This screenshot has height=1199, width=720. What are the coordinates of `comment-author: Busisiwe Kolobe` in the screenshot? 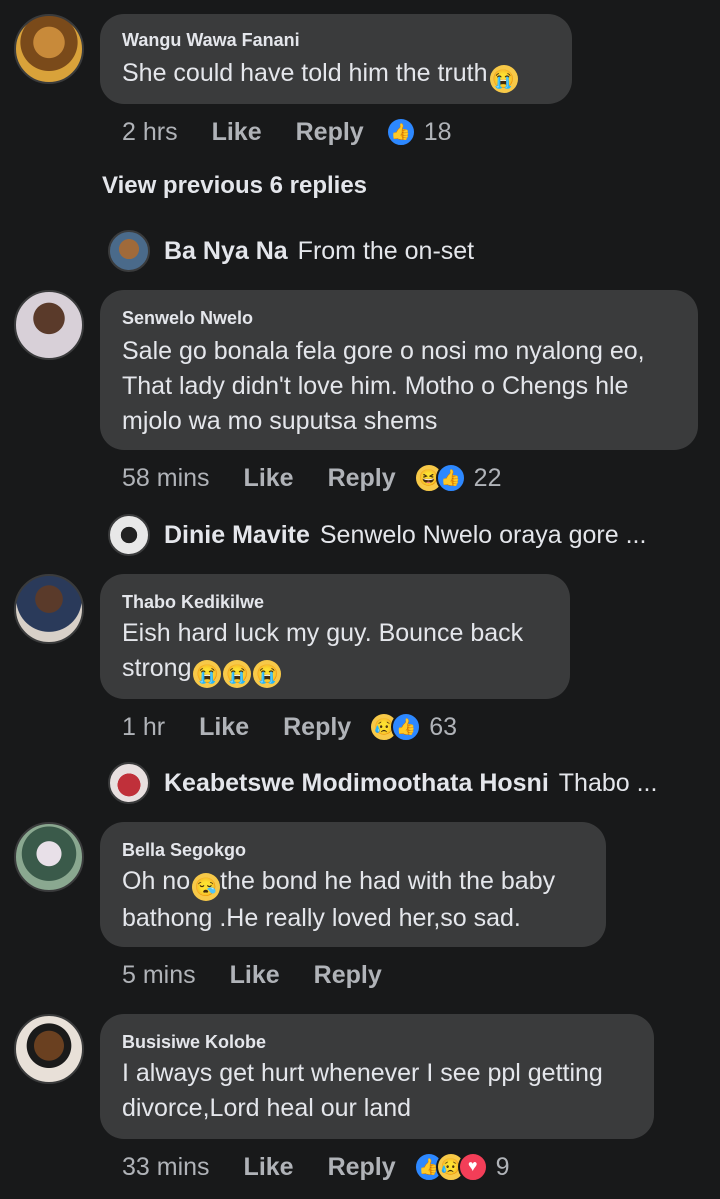 It's located at (194, 1042).